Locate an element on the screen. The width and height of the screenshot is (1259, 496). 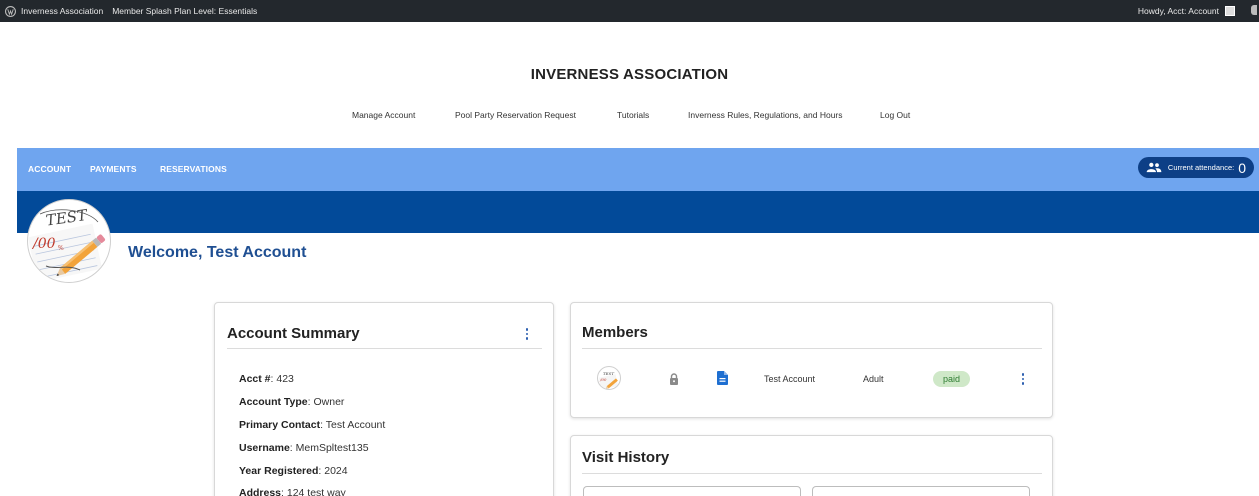
svg-text: TEST is located at coordinates (608, 373).